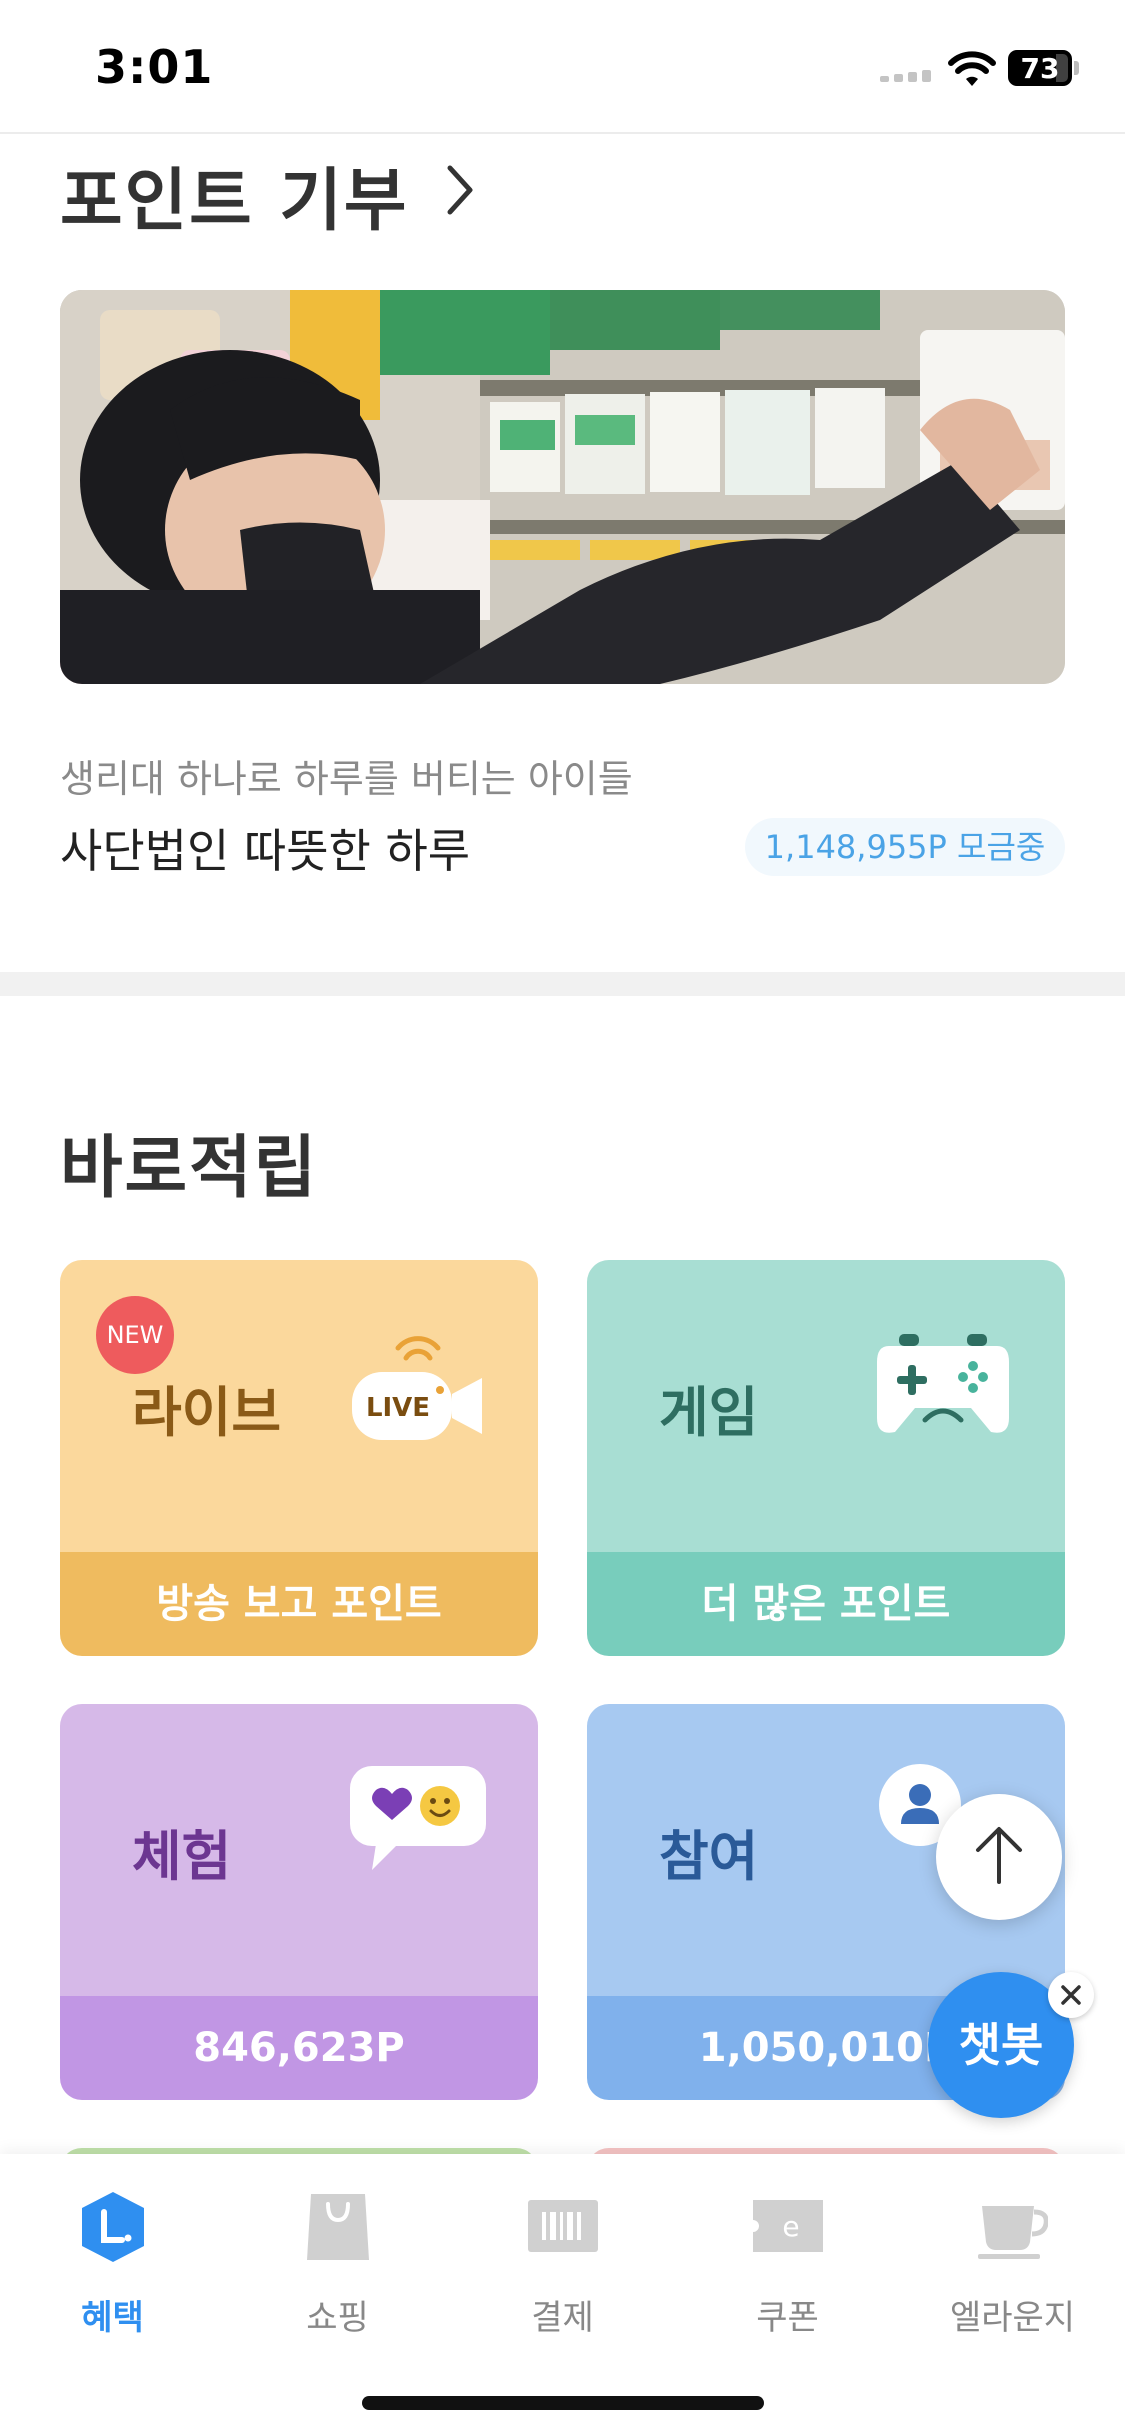 This screenshot has width=1125, height=2436. What do you see at coordinates (135, 1335) in the screenshot?
I see `new-badge: NEW` at bounding box center [135, 1335].